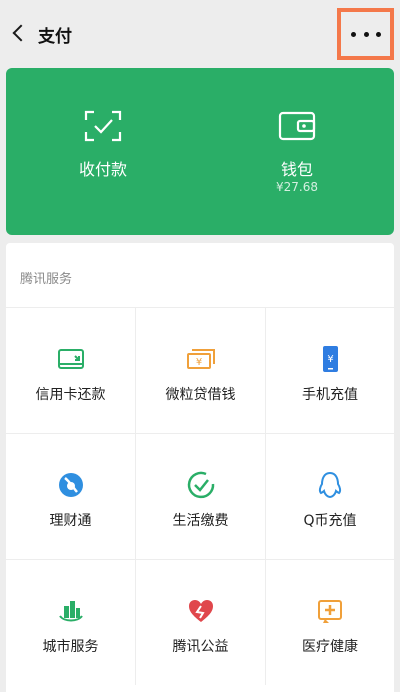 The width and height of the screenshot is (400, 692). What do you see at coordinates (330, 611) in the screenshot?
I see `medical-box-icon` at bounding box center [330, 611].